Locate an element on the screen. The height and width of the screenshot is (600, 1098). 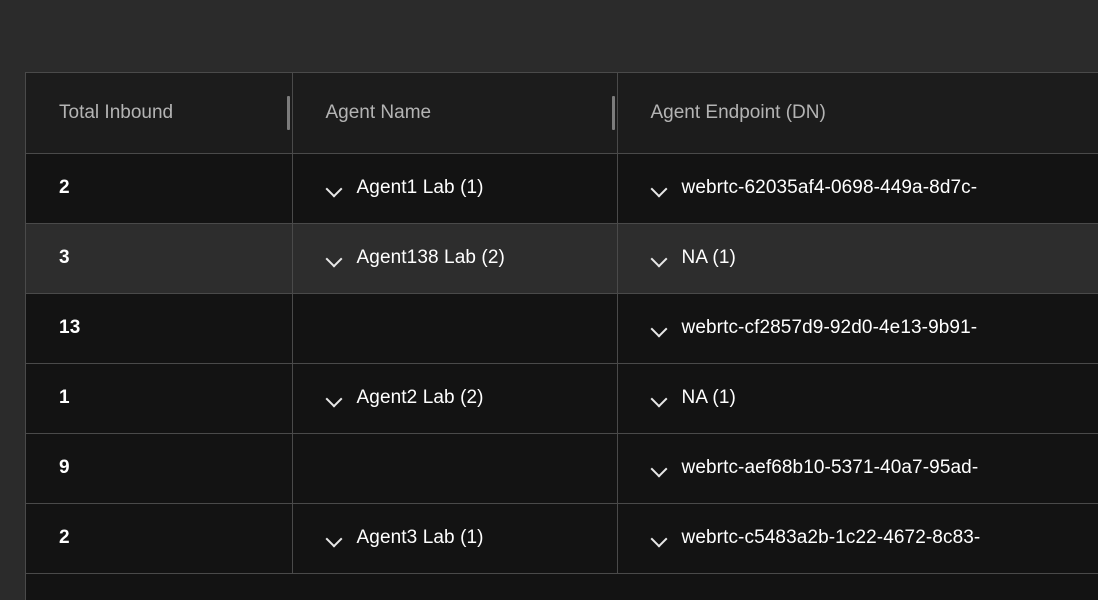
cell-agent-name: Agent138 Lab (2) is located at coordinates (455, 258).